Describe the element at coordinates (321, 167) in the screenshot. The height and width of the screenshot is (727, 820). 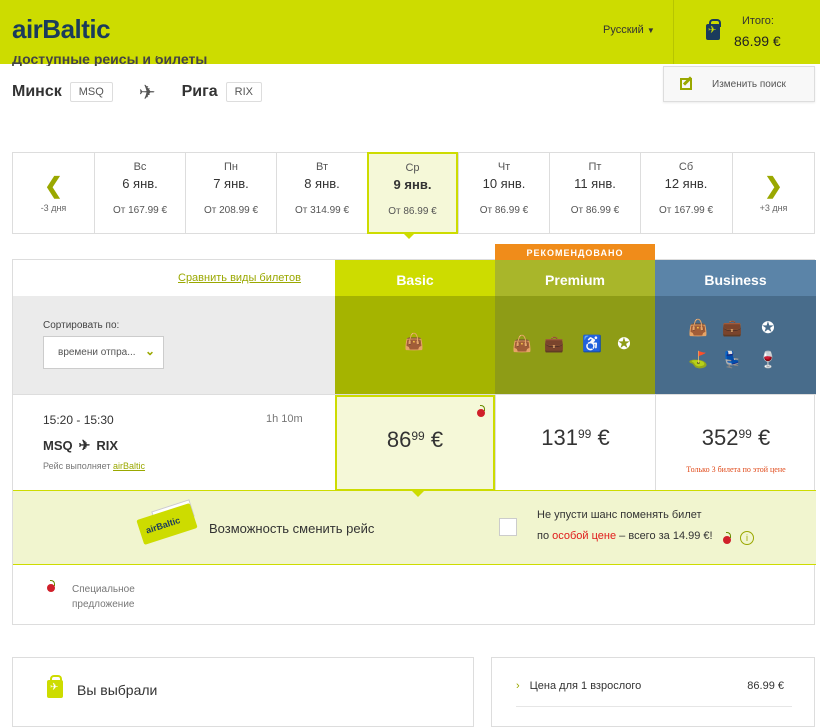
I see `day-of-week: Вт` at that location.